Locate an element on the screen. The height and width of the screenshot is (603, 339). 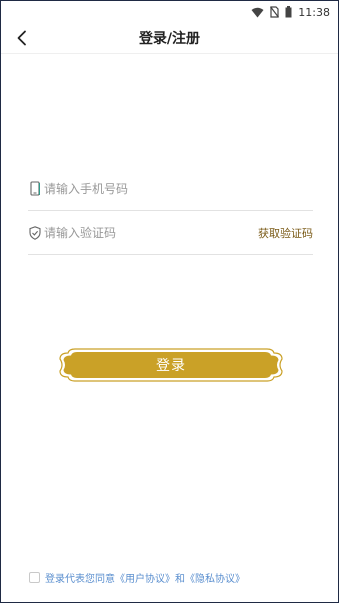
app-header: 登录/注册 is located at coordinates (169, 38).